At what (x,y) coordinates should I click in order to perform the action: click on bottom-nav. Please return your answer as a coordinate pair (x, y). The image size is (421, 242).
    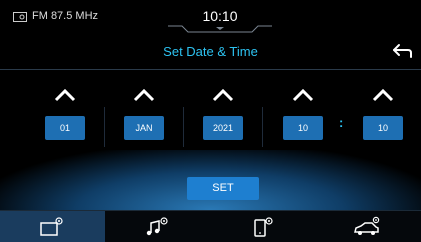
    Looking at the image, I should click on (210, 226).